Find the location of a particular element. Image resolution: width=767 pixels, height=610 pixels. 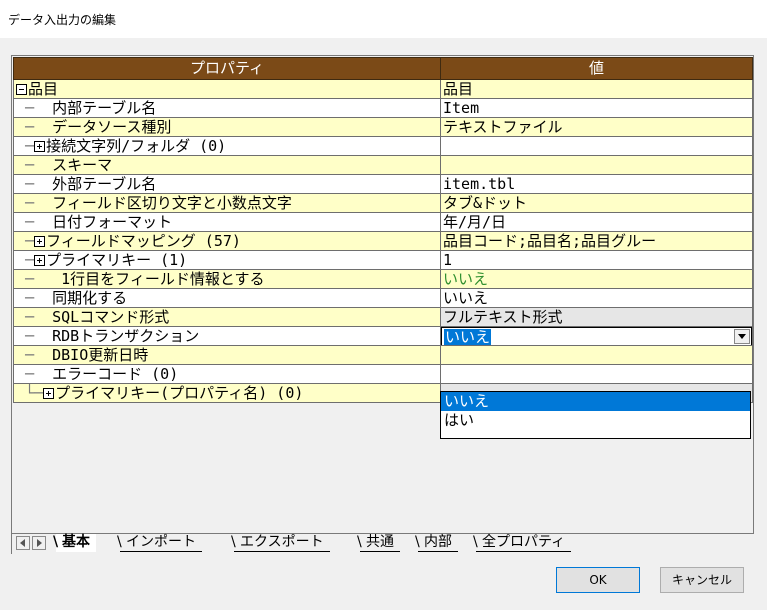

value-cell: フルテキスト形式 is located at coordinates (596, 317).